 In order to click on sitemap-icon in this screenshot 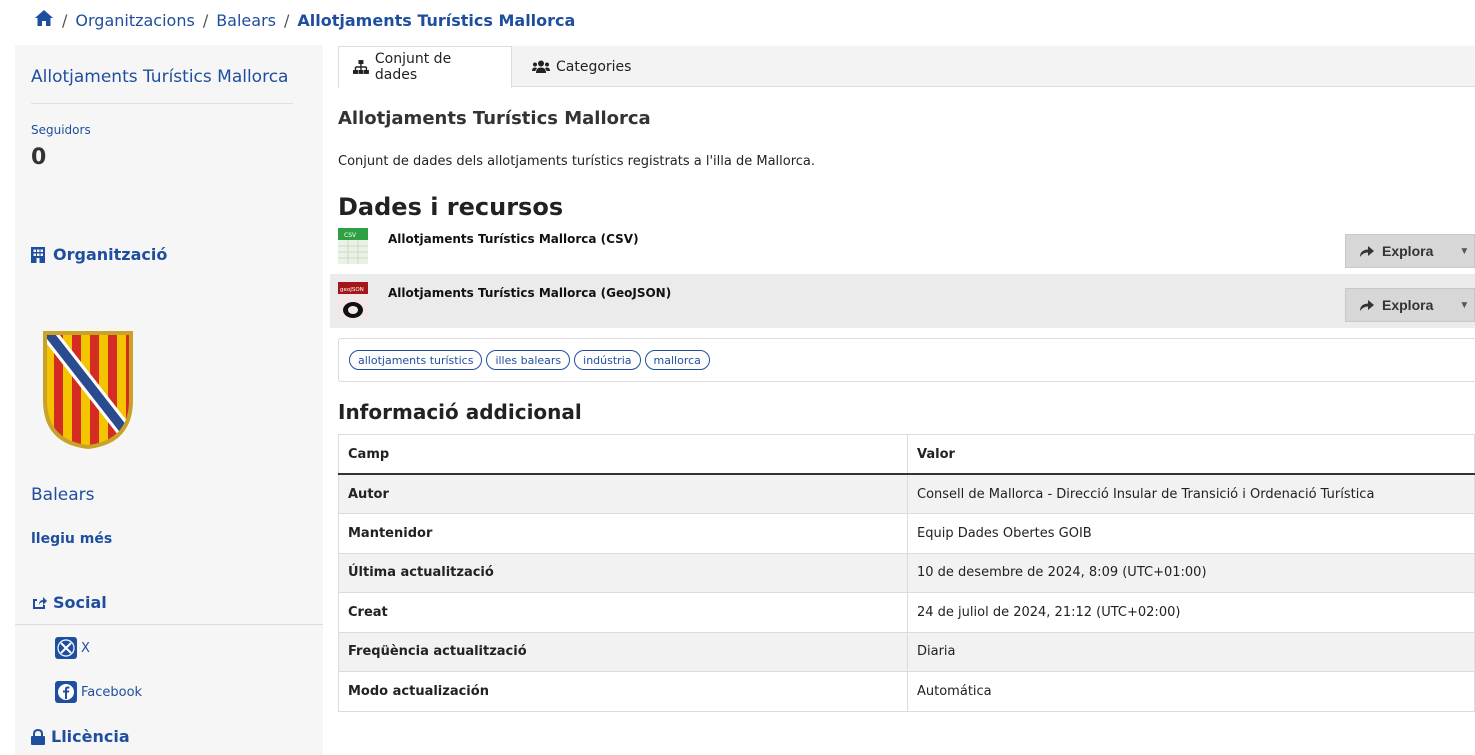, I will do `click(361, 67)`.